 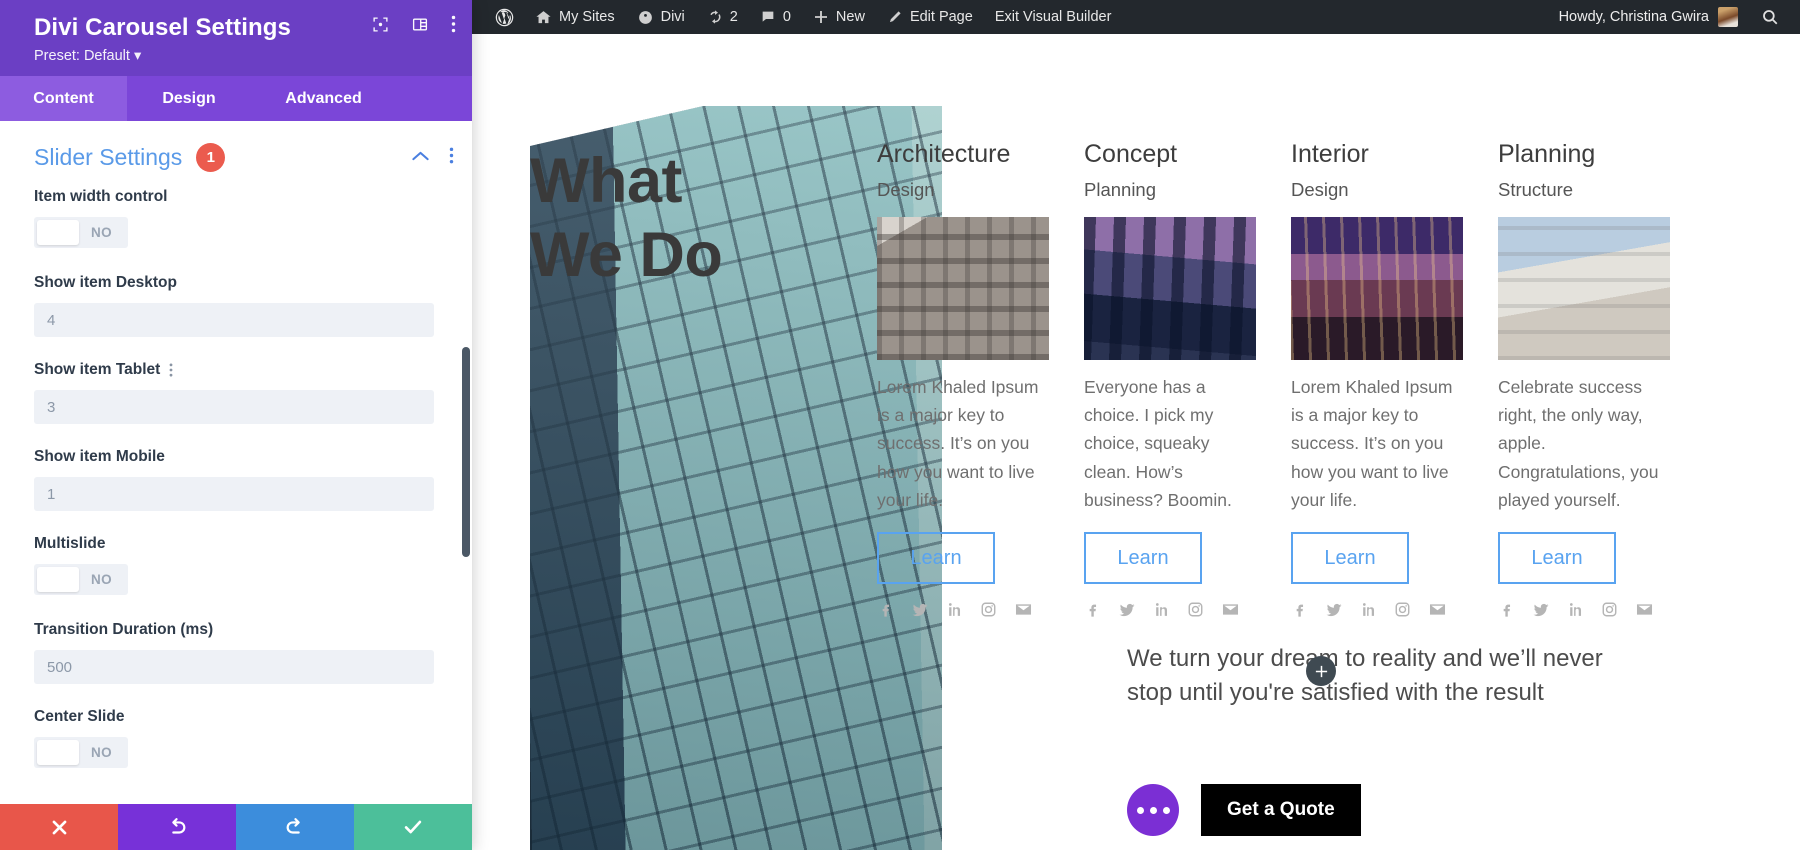 I want to click on section-header-slider-settings: Slider Settings 1, so click(x=236, y=154).